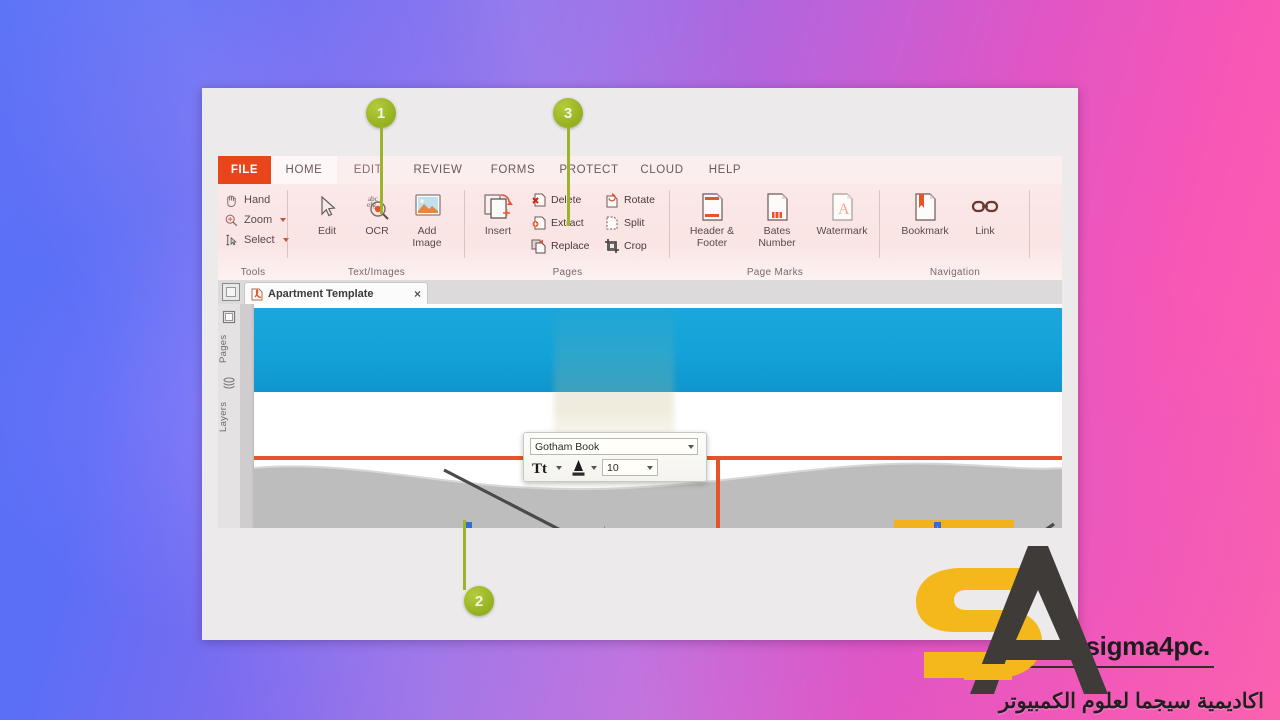 This screenshot has width=1280, height=721. I want to click on select-icon, so click(231, 240).